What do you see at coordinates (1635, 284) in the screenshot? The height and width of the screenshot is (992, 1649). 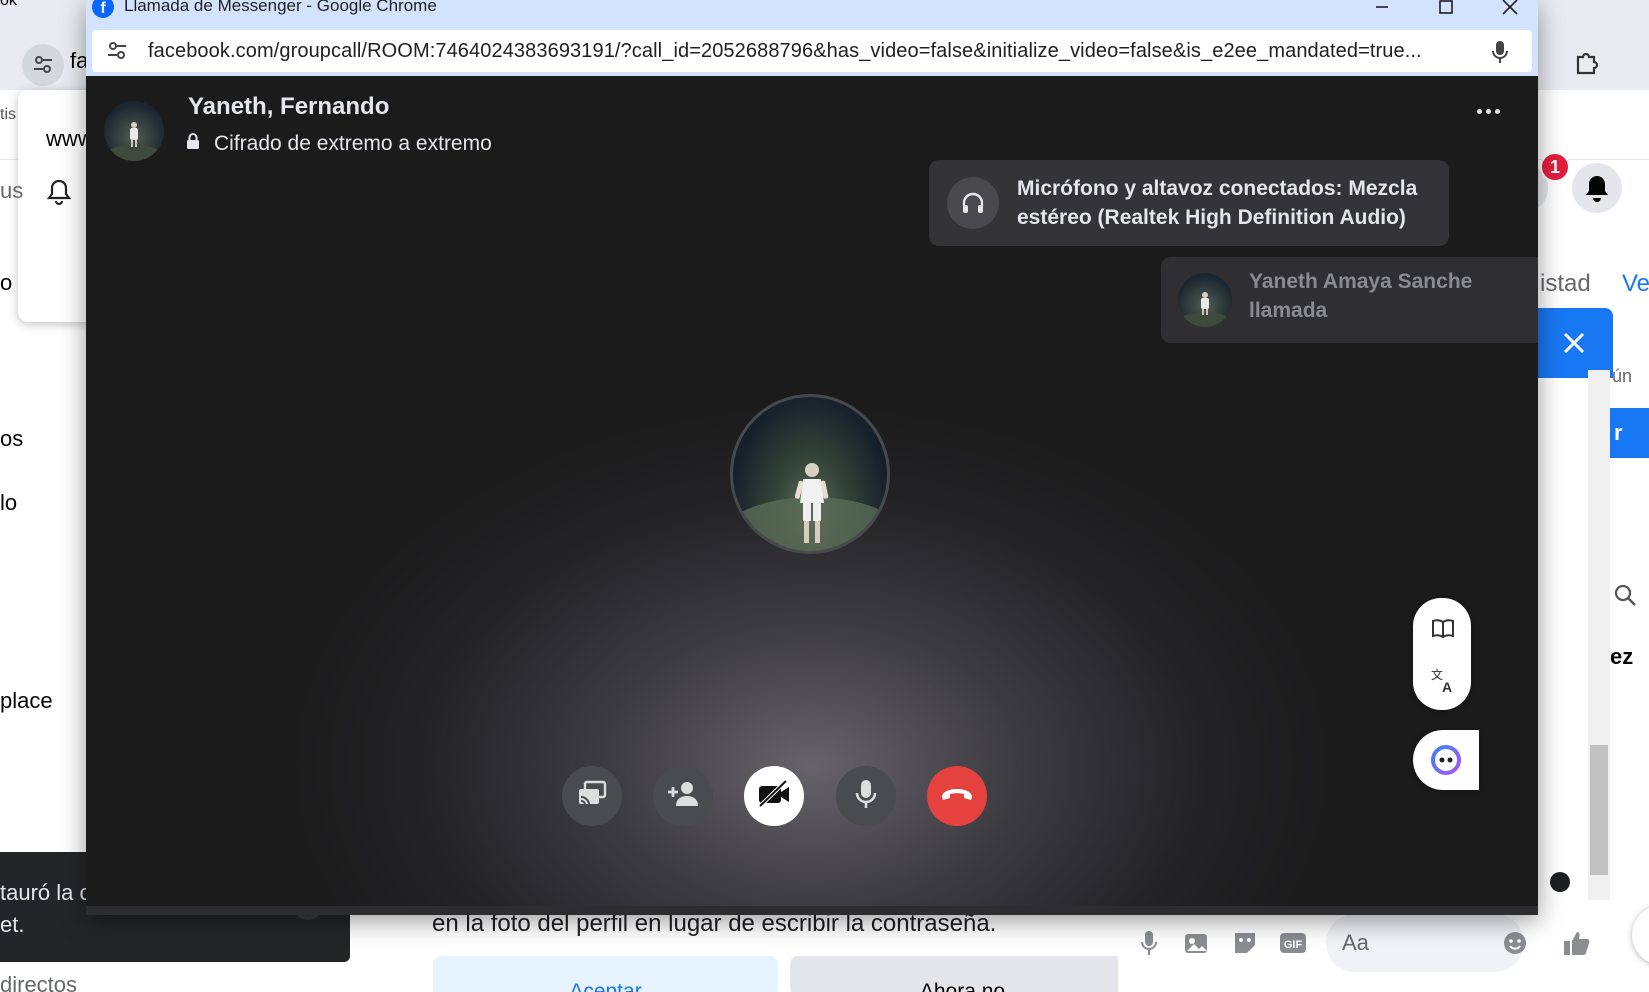 I see `bg-text-ver: Ver` at bounding box center [1635, 284].